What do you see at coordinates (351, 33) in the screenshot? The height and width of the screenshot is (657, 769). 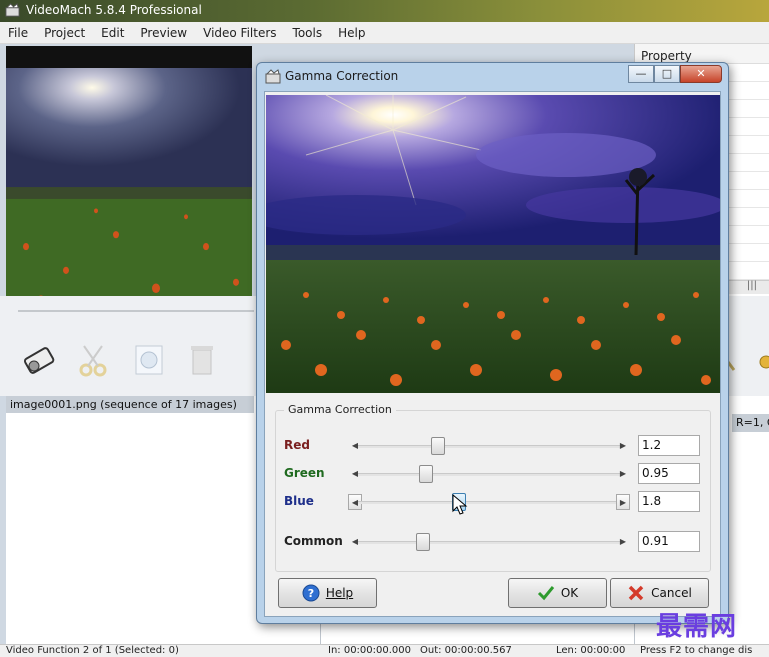 I see `menu-help: Help` at bounding box center [351, 33].